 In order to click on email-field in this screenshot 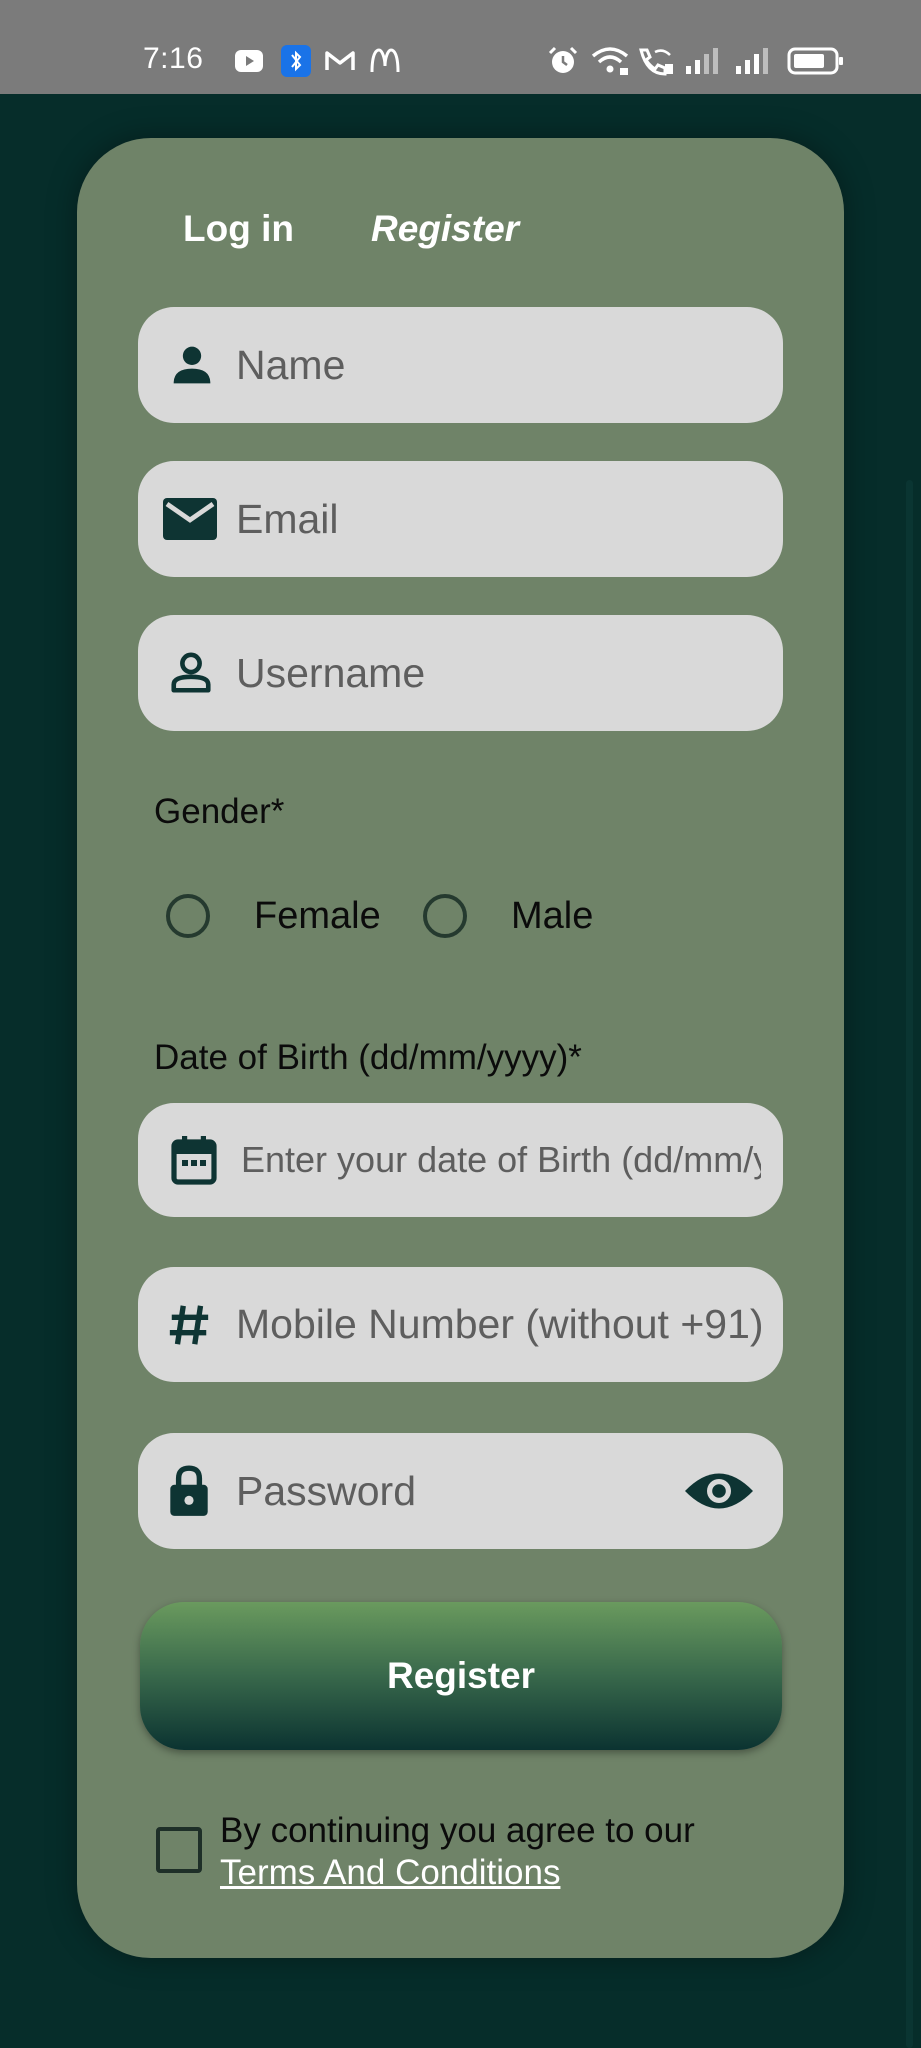, I will do `click(460, 519)`.